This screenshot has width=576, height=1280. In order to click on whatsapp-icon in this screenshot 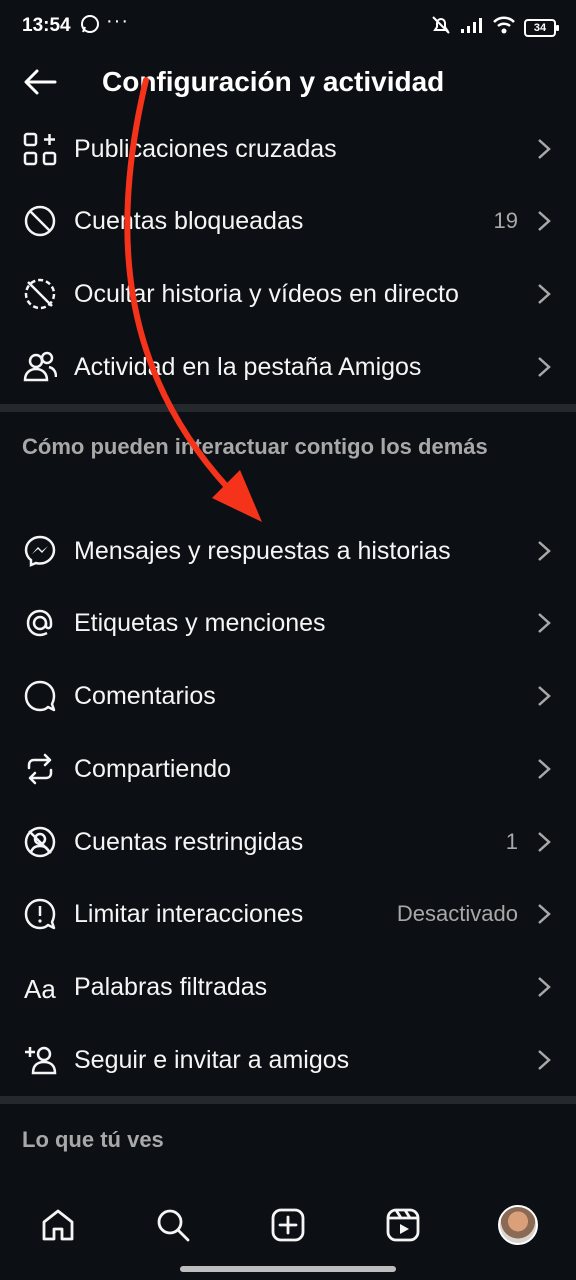, I will do `click(90, 26)`.